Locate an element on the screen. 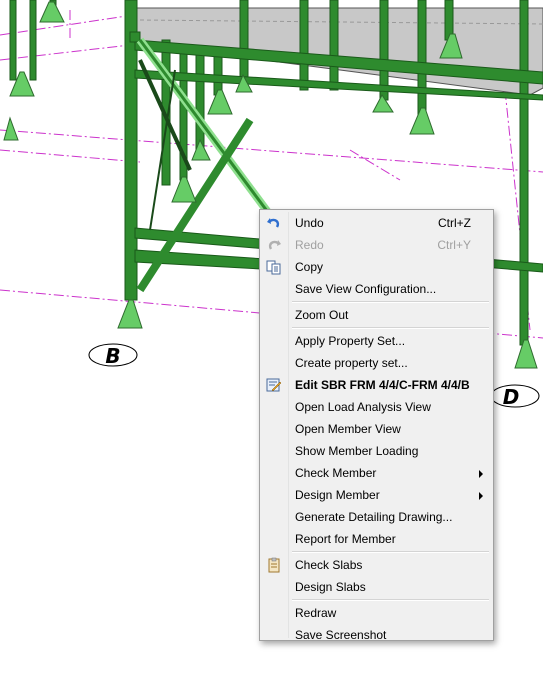 Image resolution: width=543 pixels, height=676 pixels. menu-zoom-out-label: Zoom Out is located at coordinates (322, 315).